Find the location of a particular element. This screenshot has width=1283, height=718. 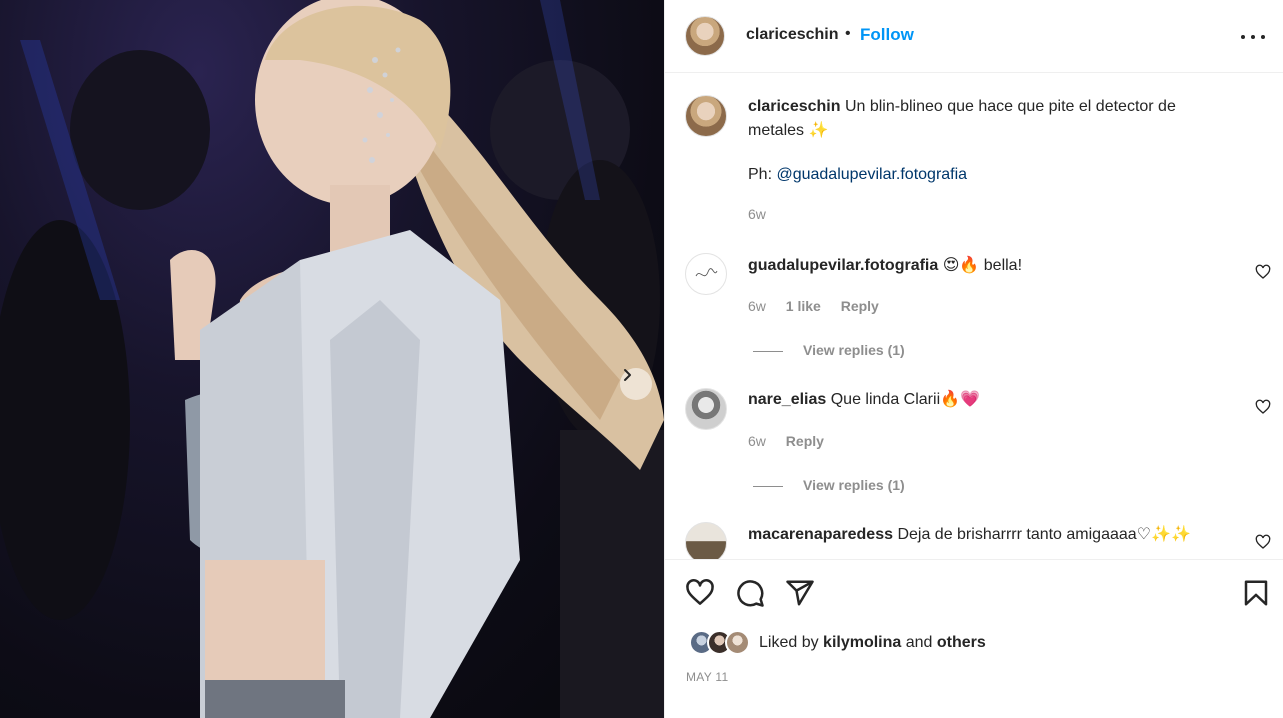

signature-logo-icon is located at coordinates (706, 272).